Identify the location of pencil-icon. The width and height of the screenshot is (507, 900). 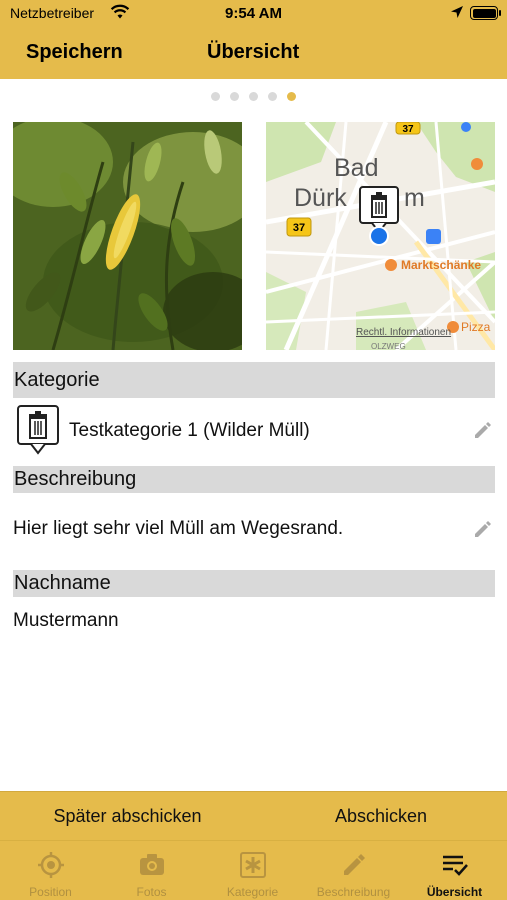
(354, 864).